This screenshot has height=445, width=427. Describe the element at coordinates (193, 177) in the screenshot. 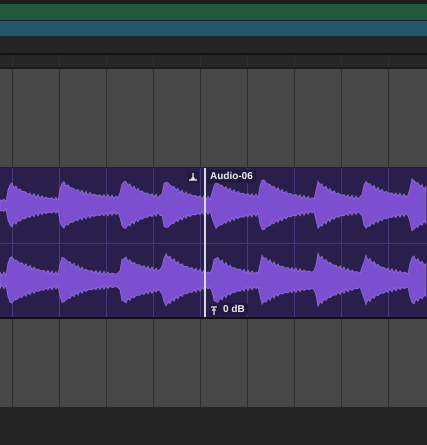

I see `fade-handle-icon` at that location.